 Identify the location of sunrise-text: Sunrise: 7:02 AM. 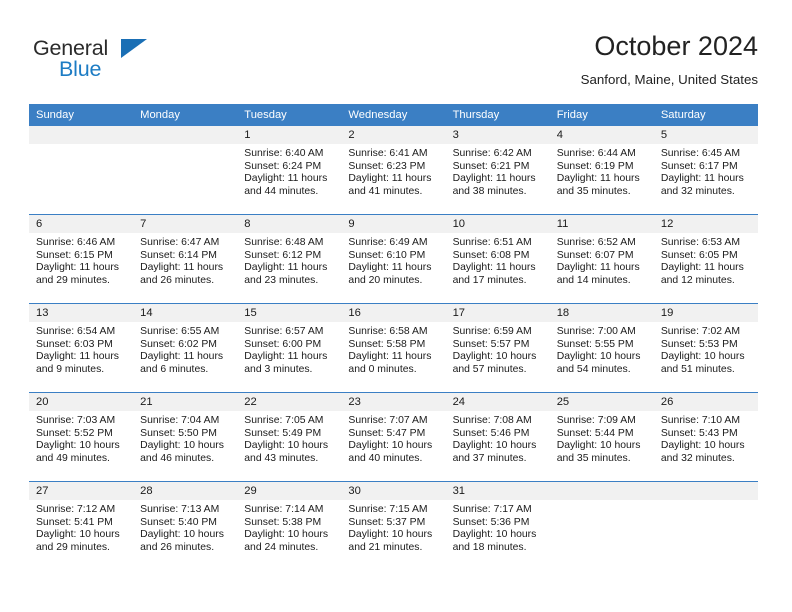
(700, 331).